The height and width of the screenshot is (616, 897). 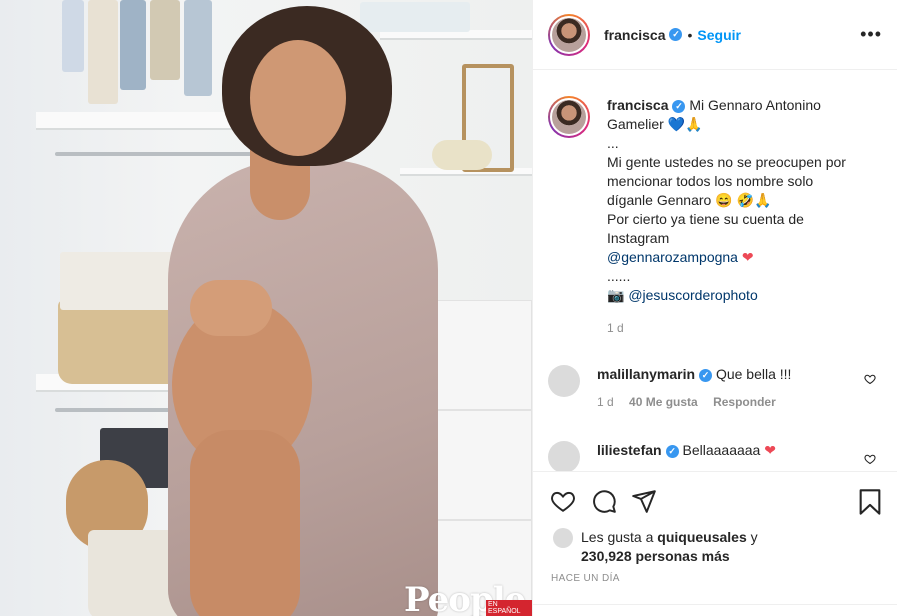 What do you see at coordinates (754, 537) in the screenshot?
I see `likes-connector: y` at bounding box center [754, 537].